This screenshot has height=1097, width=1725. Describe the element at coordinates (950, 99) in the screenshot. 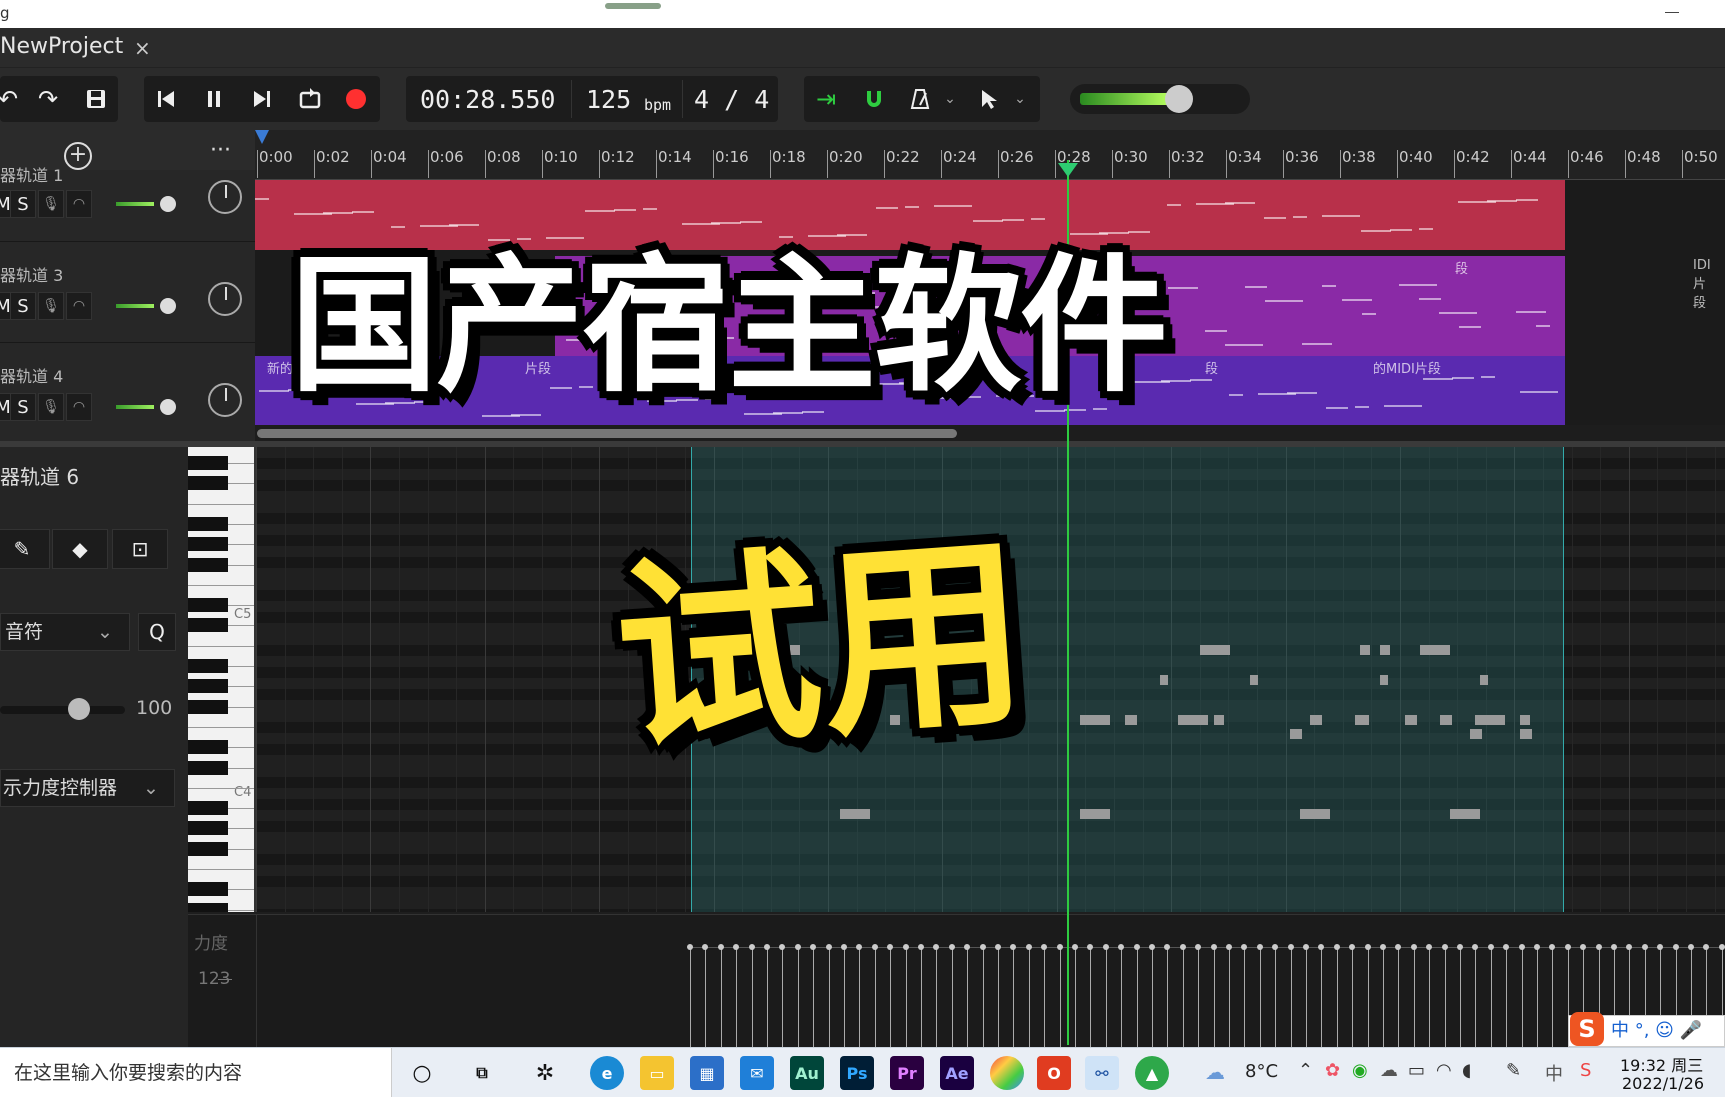

I see `chevron-down-icon: ⌄` at that location.